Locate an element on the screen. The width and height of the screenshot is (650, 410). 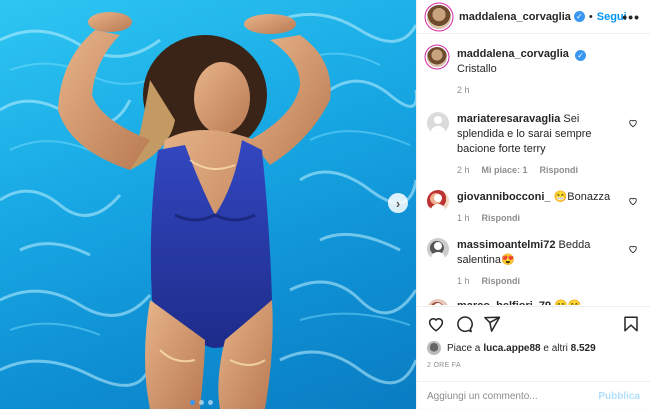
publish-button: Pubblica is located at coordinates (619, 396).